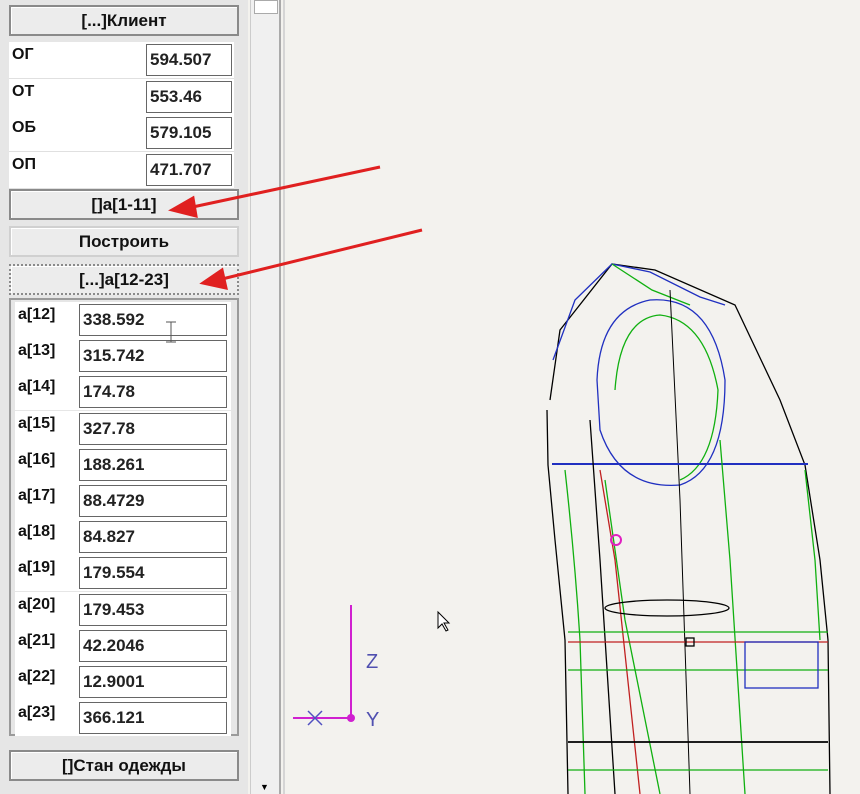 The height and width of the screenshot is (794, 860). Describe the element at coordinates (351, 718) in the screenshot. I see `origin-point` at that location.